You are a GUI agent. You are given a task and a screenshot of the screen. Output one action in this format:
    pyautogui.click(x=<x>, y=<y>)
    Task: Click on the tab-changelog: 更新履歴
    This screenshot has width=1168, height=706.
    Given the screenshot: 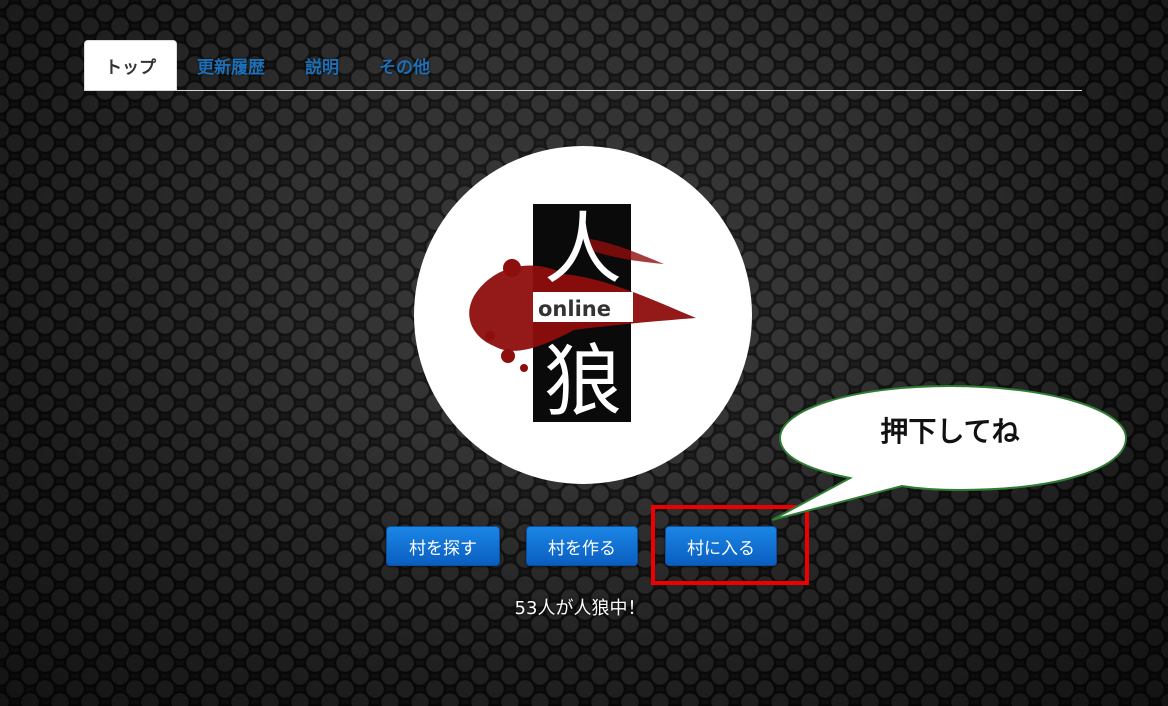 What is the action you would take?
    pyautogui.click(x=231, y=65)
    